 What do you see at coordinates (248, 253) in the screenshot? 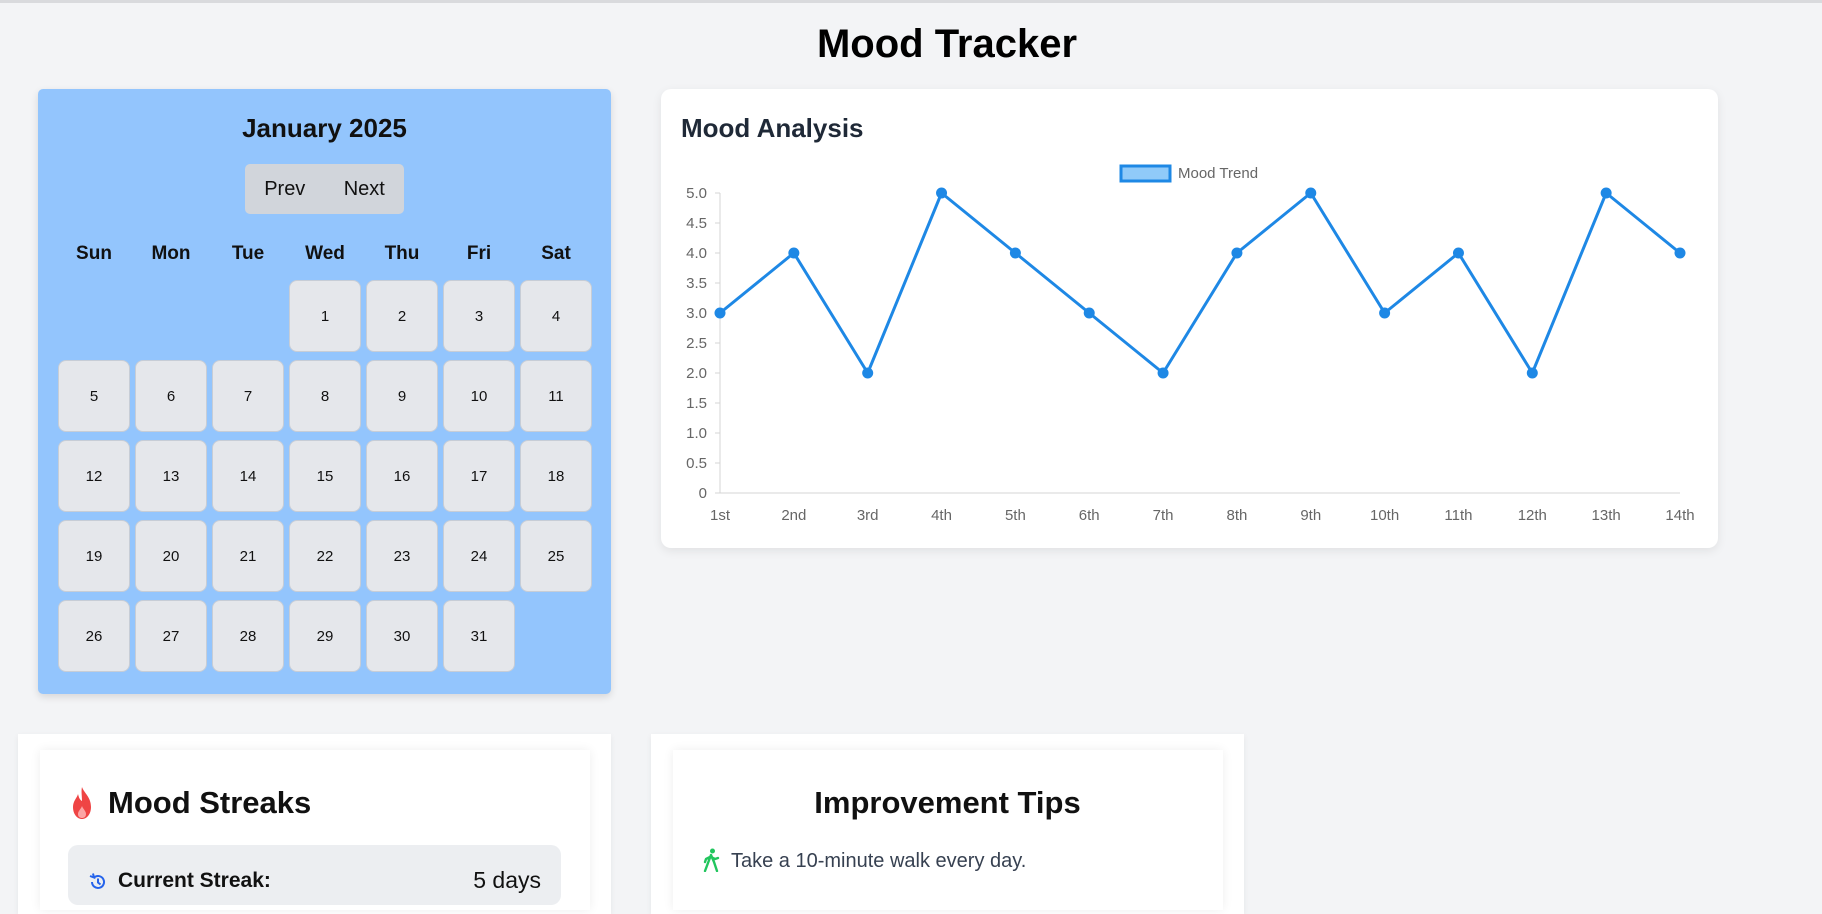
I see `weekday-label: Tue` at bounding box center [248, 253].